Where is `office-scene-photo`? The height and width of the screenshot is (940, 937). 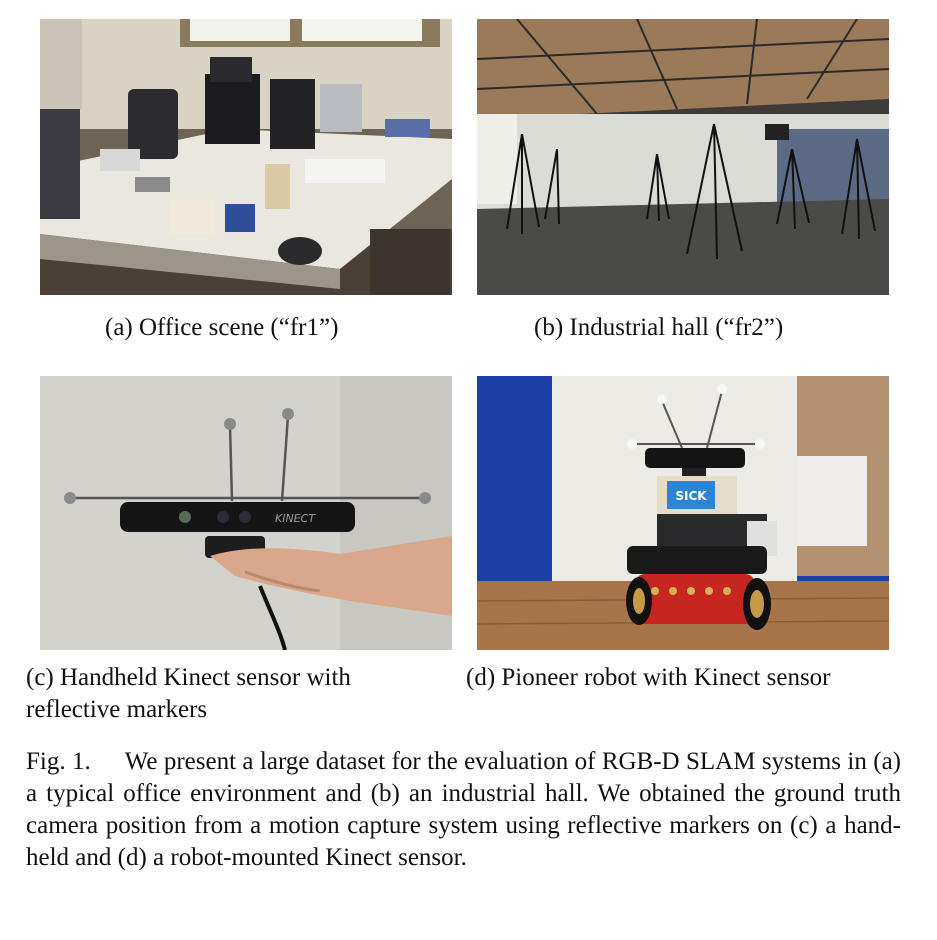 office-scene-photo is located at coordinates (246, 157).